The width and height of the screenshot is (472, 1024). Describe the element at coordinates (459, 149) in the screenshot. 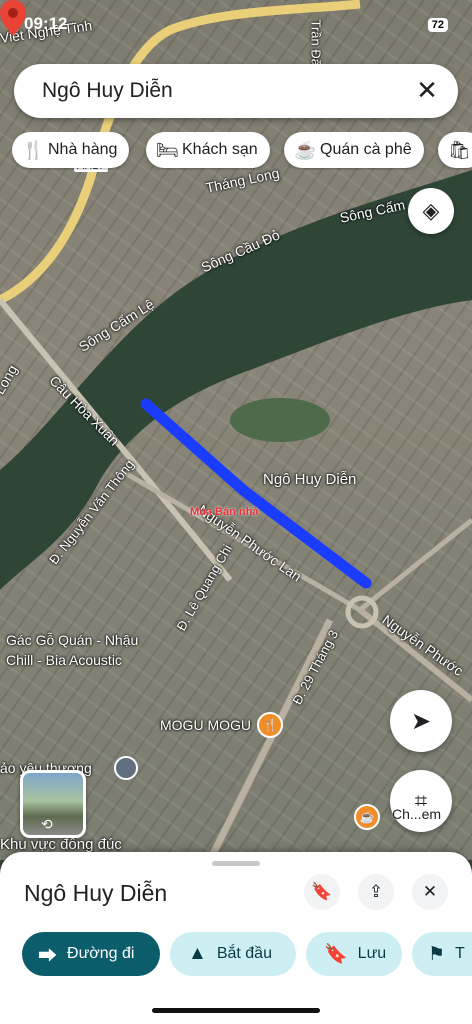

I see `shopping-icon: 🛍` at that location.